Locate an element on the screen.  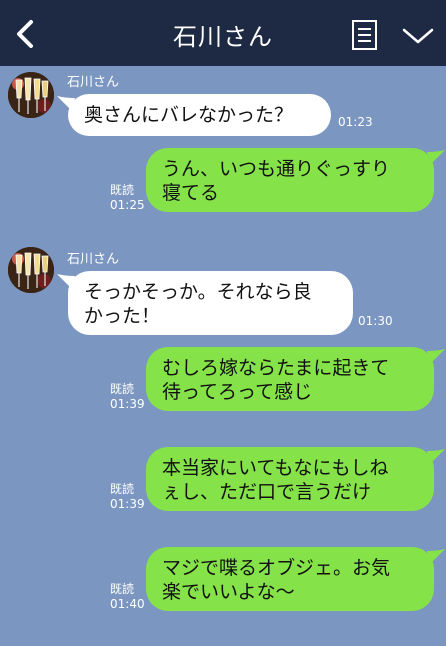
message-line: 待ってろって感じ is located at coordinates (237, 392).